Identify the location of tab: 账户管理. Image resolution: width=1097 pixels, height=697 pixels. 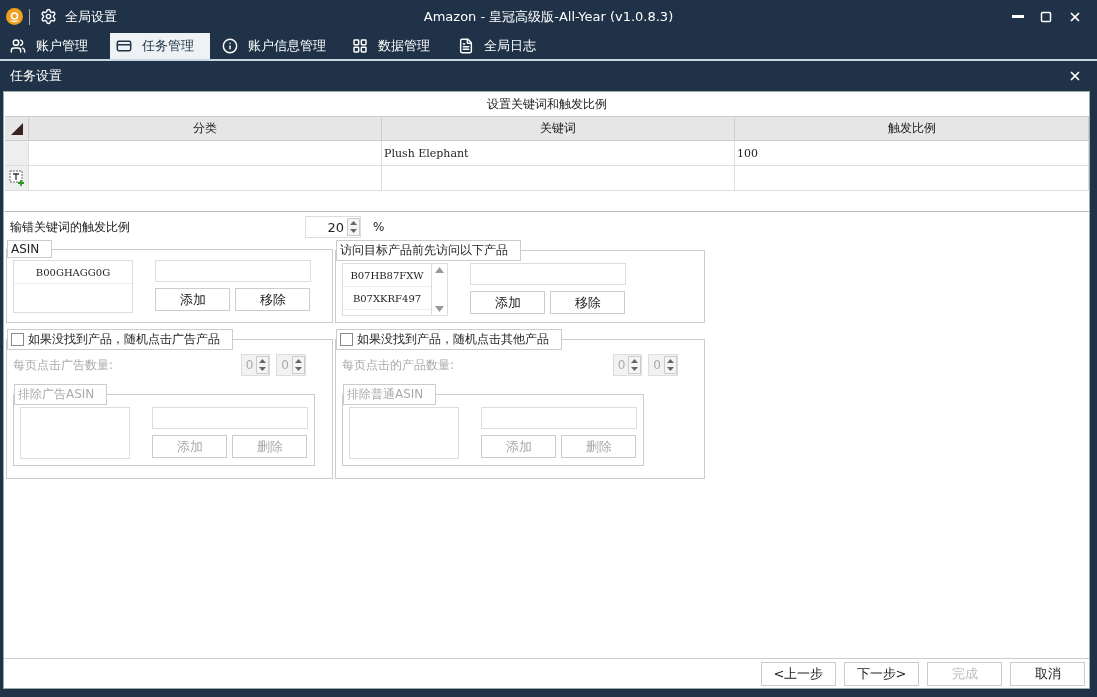
(54, 46).